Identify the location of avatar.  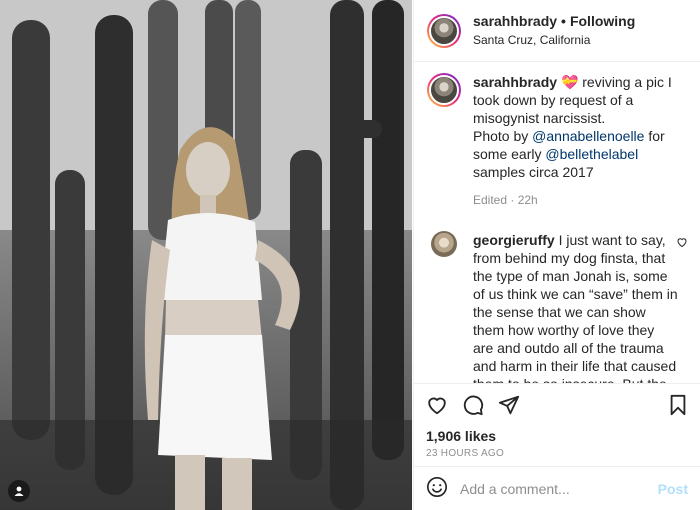
(444, 30).